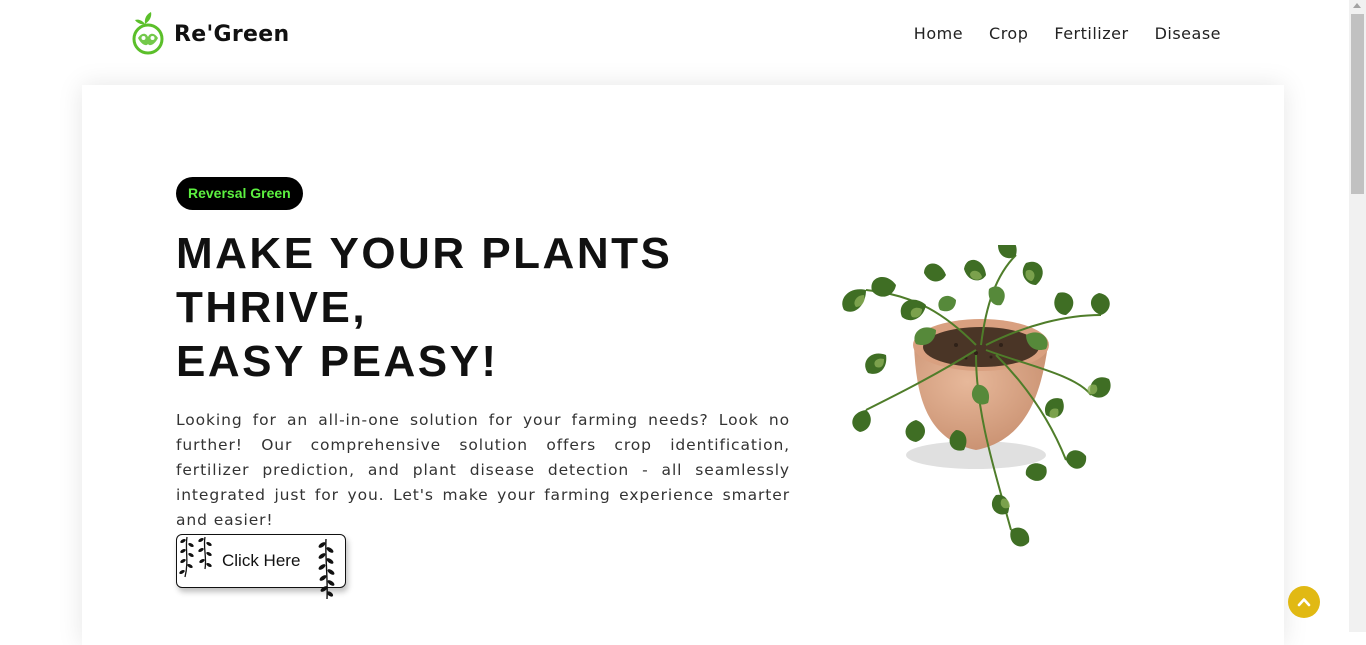 Image resolution: width=1366 pixels, height=645 pixels. What do you see at coordinates (337, 361) in the screenshot?
I see `hero-title-line-3: EASY PEASY!` at bounding box center [337, 361].